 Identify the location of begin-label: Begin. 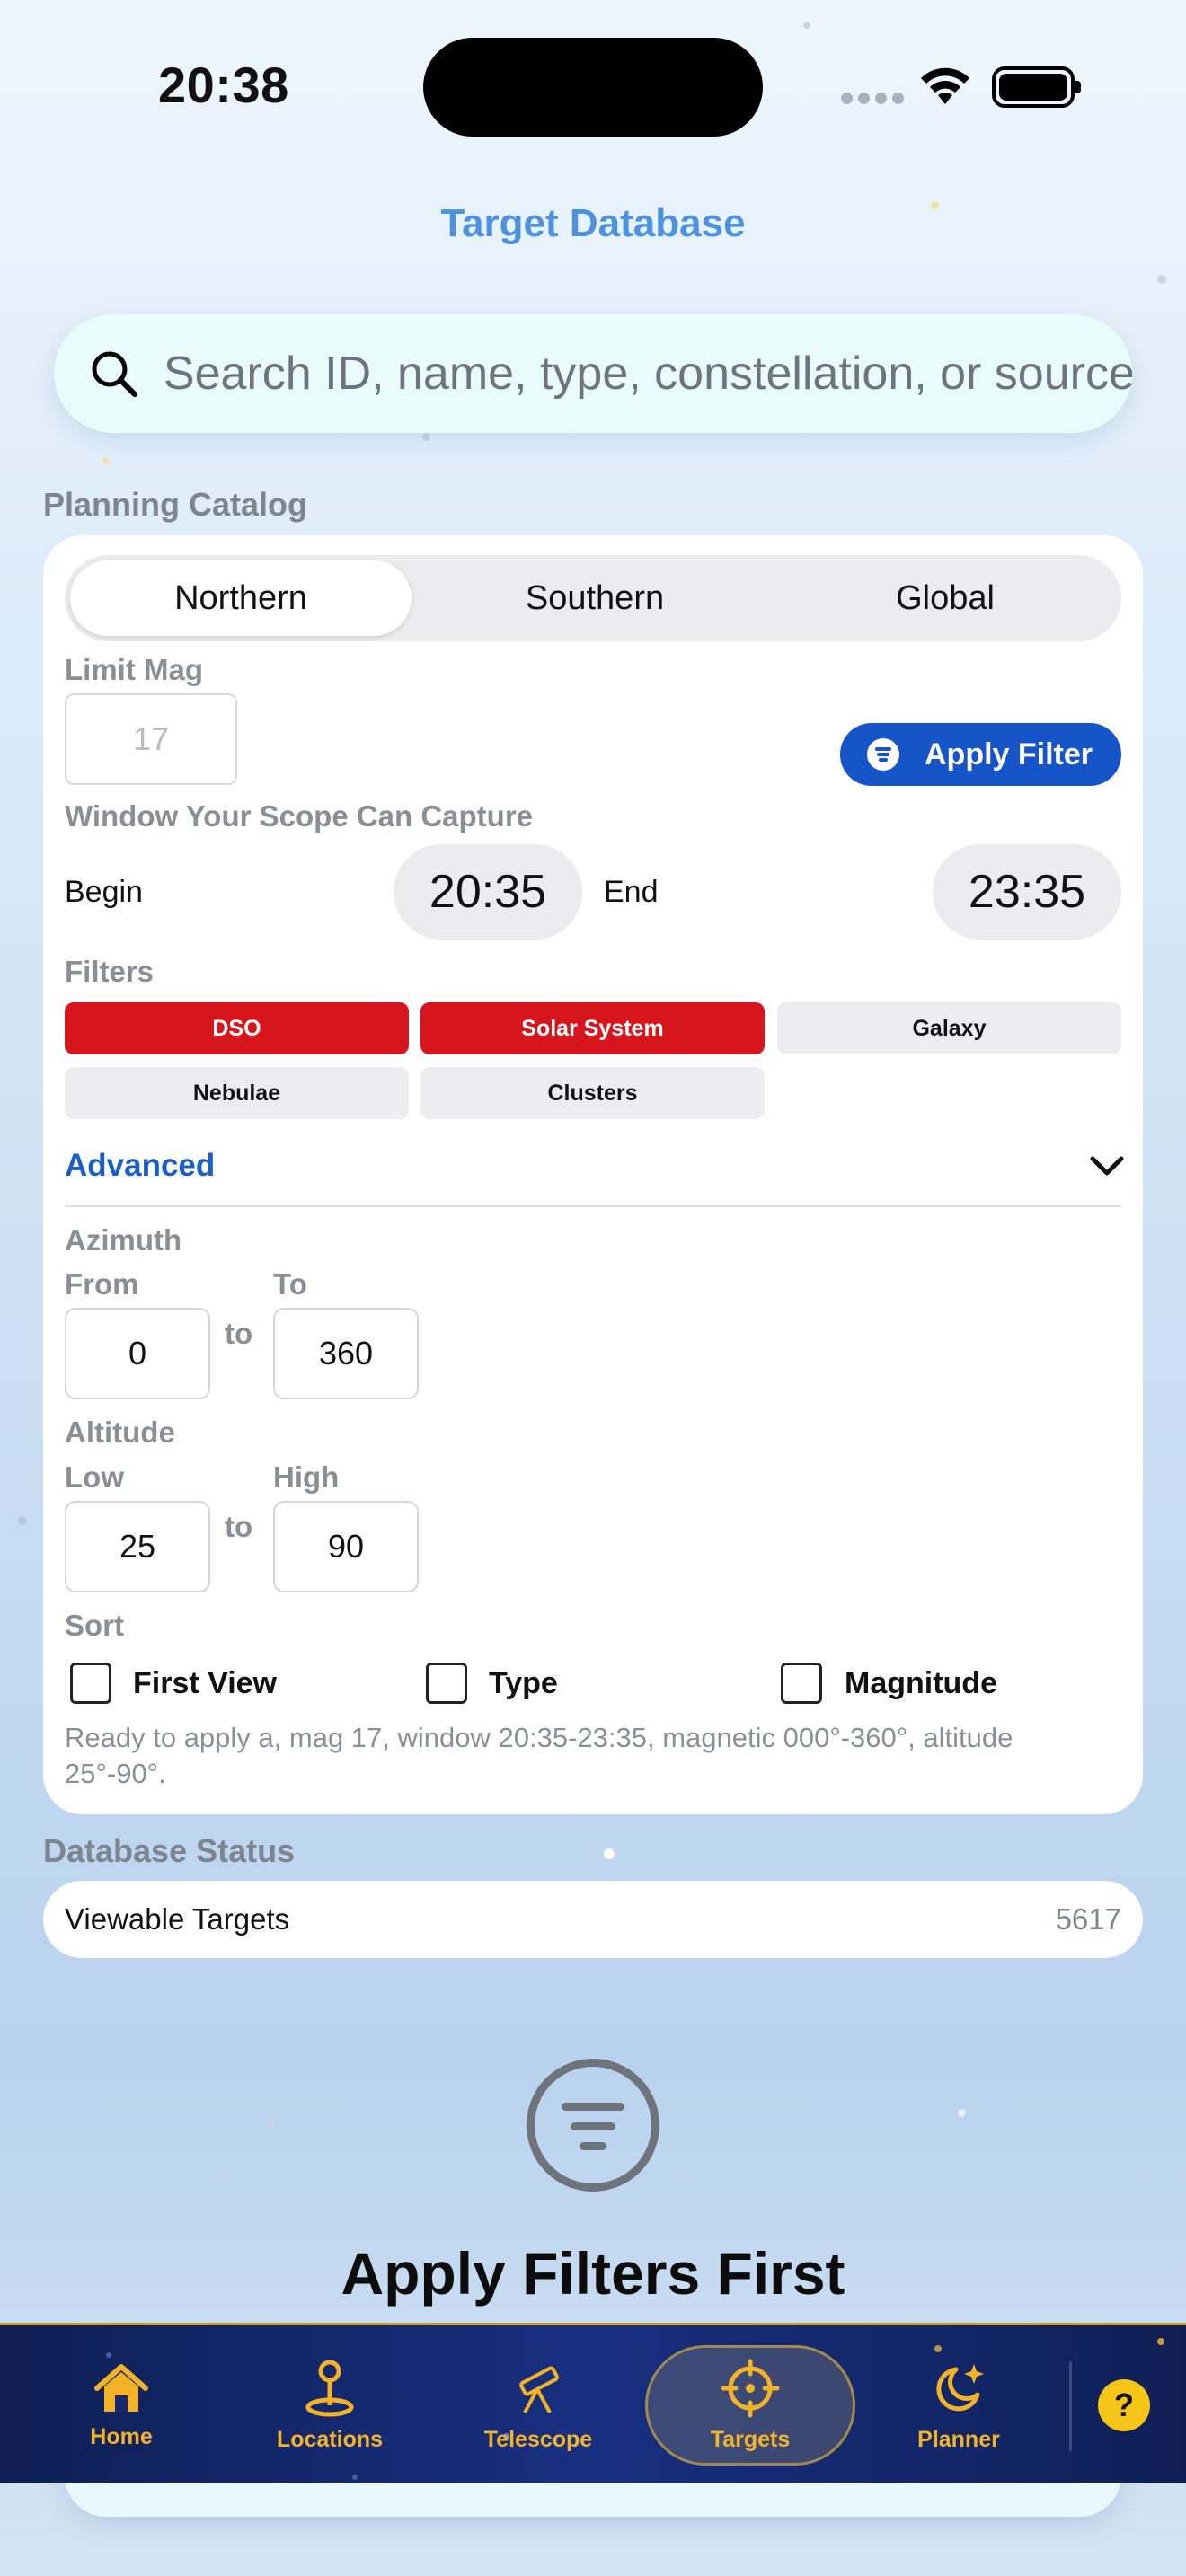
(104, 892).